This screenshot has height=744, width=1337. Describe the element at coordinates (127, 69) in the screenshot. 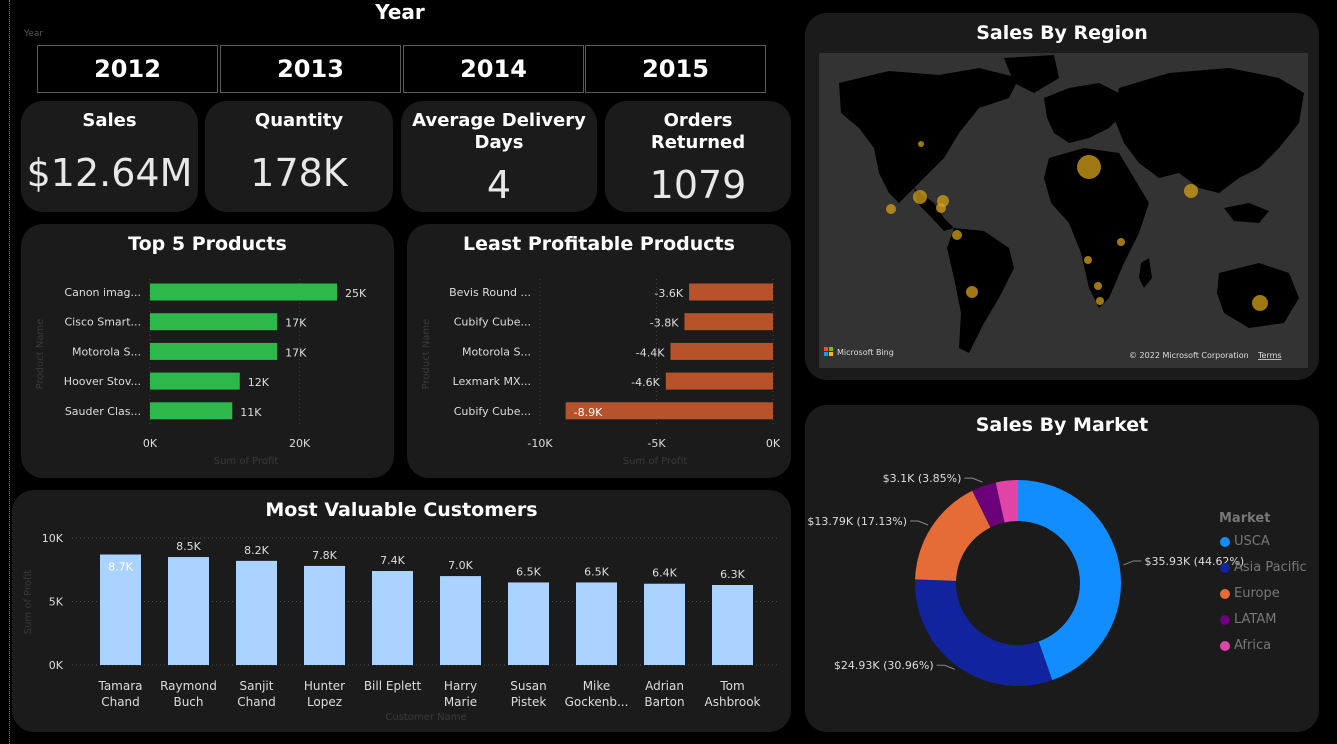

I see `year-button-2012: 2012` at that location.